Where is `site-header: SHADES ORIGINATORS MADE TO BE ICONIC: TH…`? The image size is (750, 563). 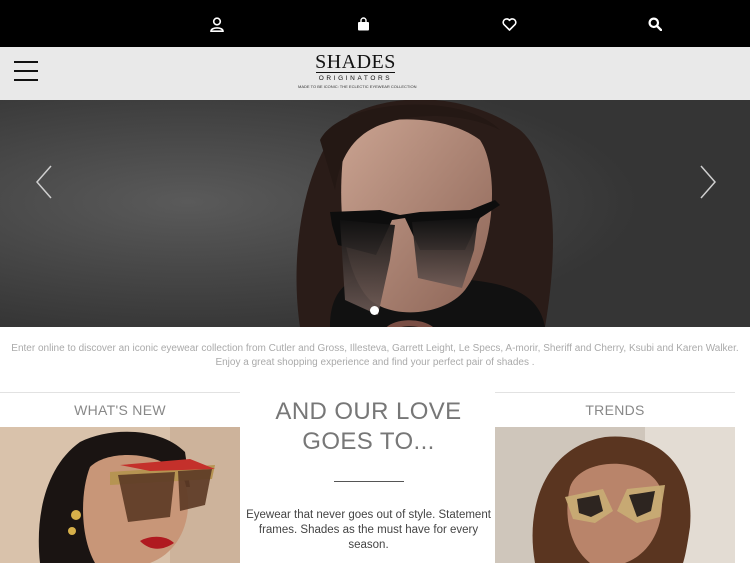
site-header: SHADES ORIGINATORS MADE TO BE ICONIC: TH… is located at coordinates (375, 73).